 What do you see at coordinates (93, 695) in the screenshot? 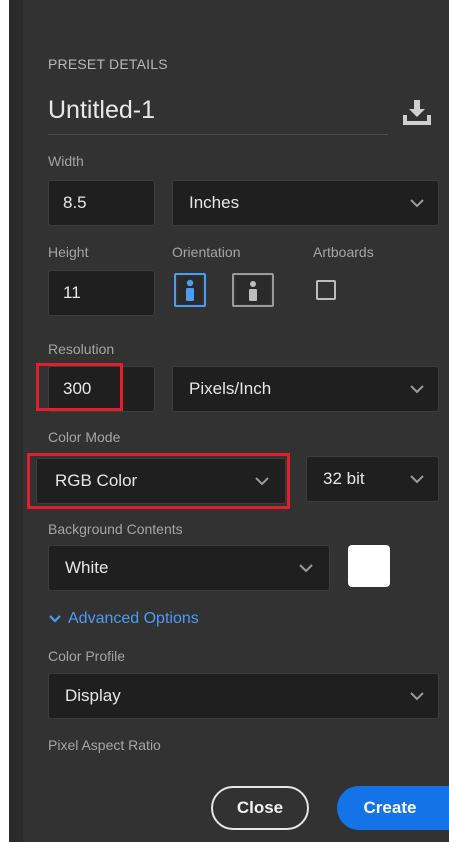
I see `color-profile-value: Display` at bounding box center [93, 695].